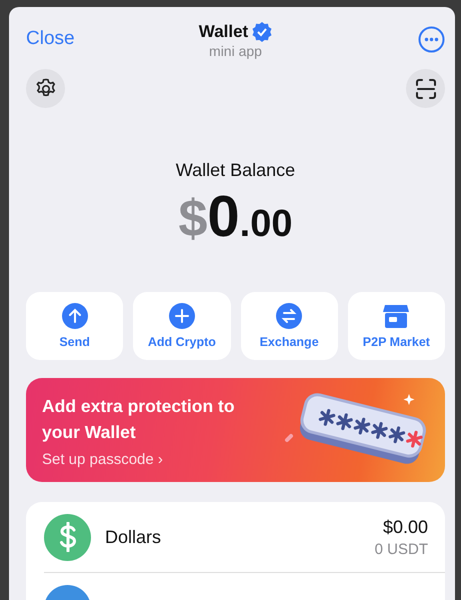  I want to click on banner-title: Add extra protection to your Wallet, so click(139, 419).